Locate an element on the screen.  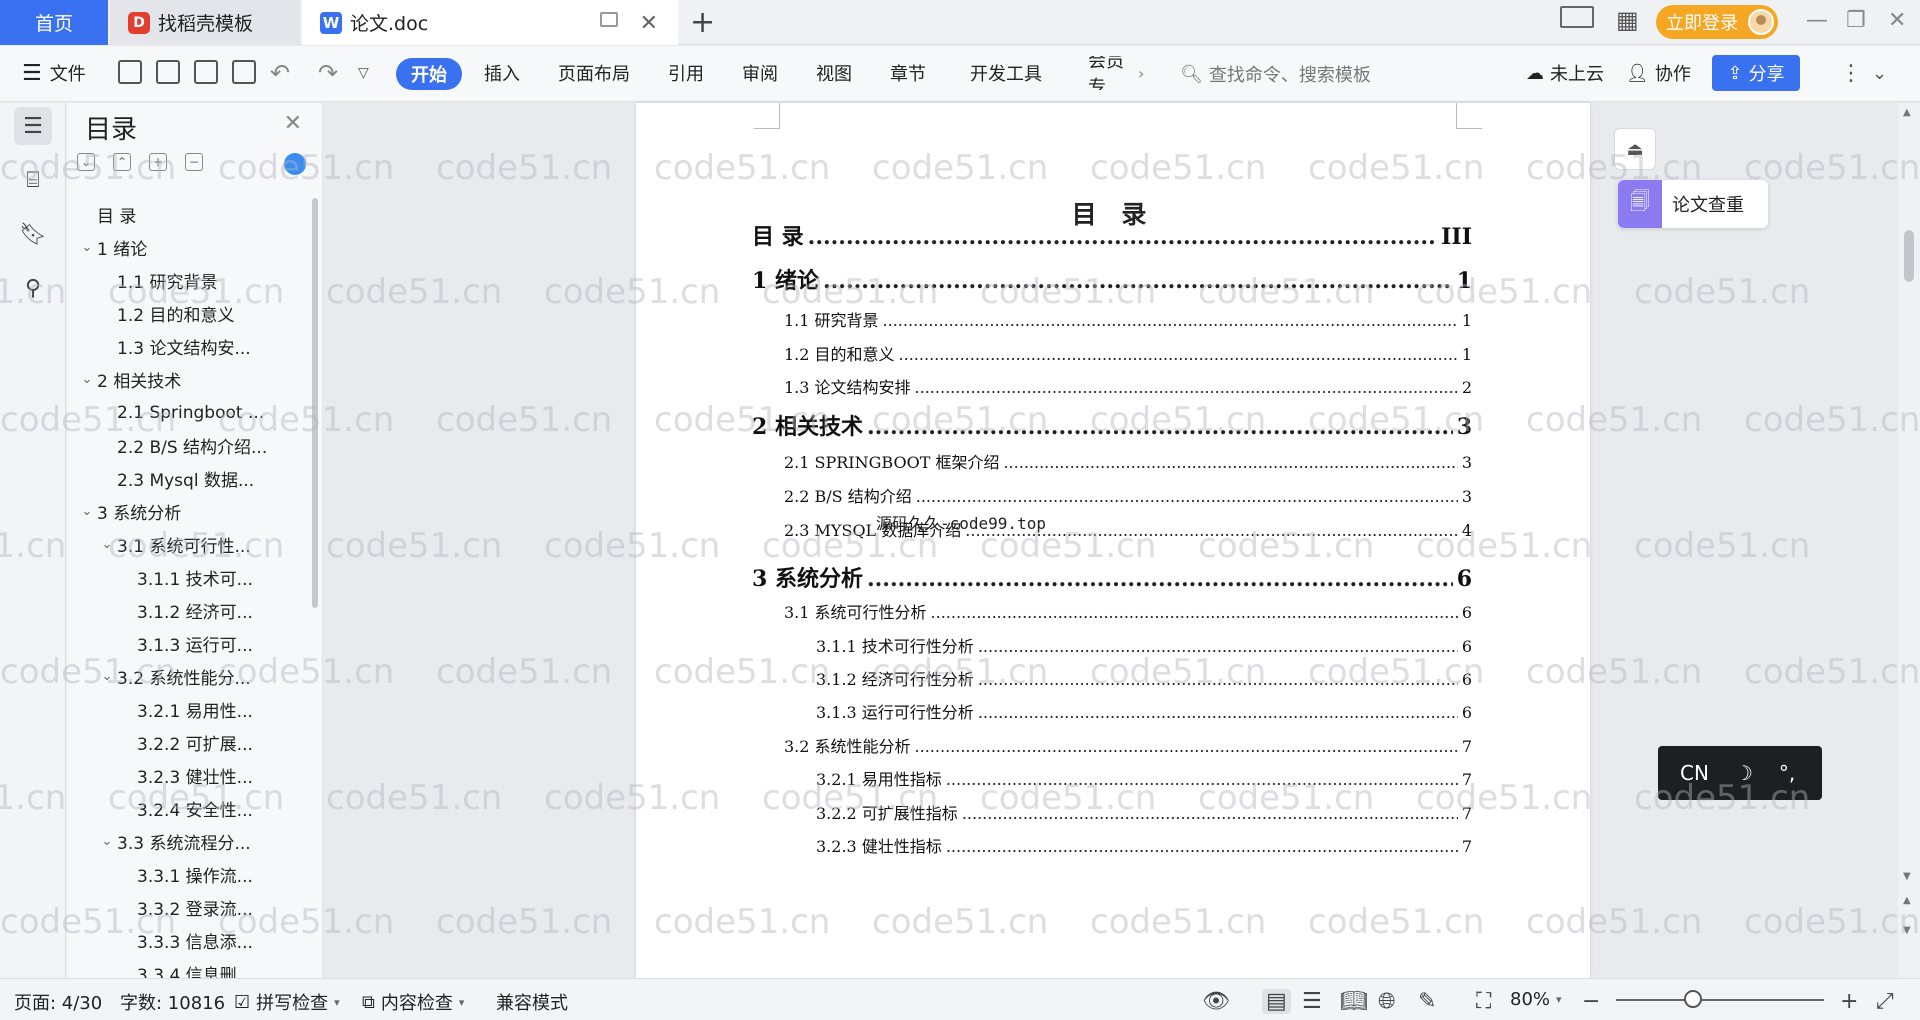
more-options-icon: ⋮ is located at coordinates (1851, 73).